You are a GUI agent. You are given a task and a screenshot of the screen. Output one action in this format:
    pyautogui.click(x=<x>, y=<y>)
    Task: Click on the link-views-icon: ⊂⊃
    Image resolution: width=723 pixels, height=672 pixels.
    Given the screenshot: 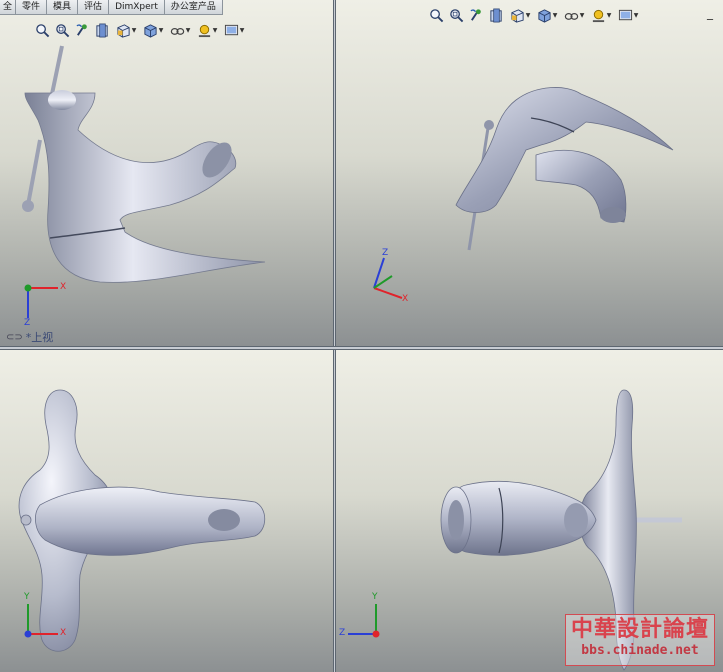 What is the action you would take?
    pyautogui.click(x=14, y=337)
    